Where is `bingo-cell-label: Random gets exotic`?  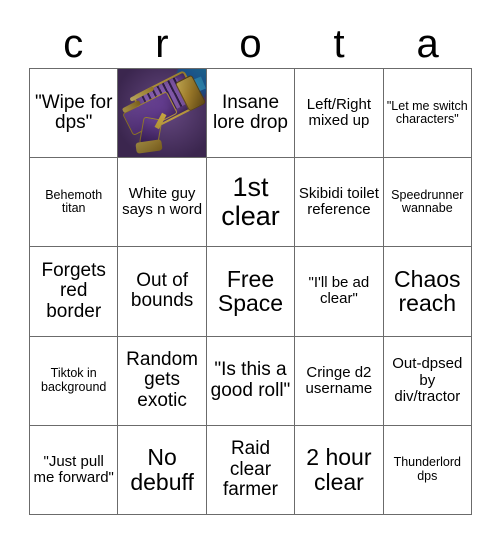 bingo-cell-label: Random gets exotic is located at coordinates (162, 379).